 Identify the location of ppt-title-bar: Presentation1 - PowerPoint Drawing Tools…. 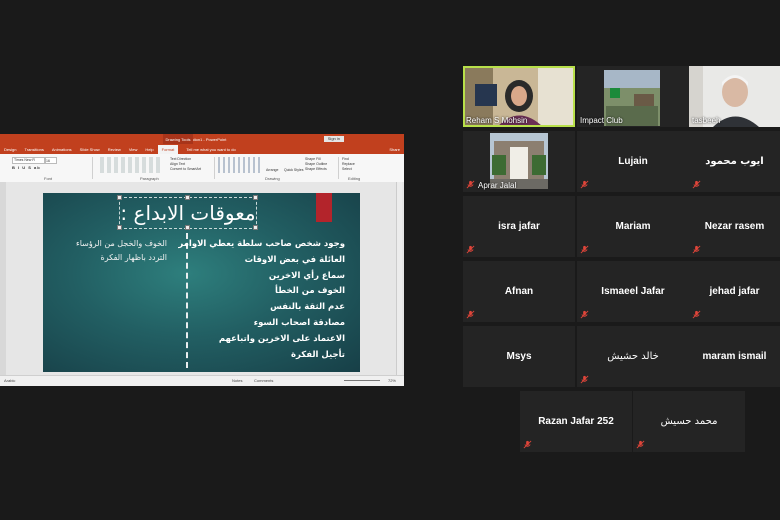
(202, 139).